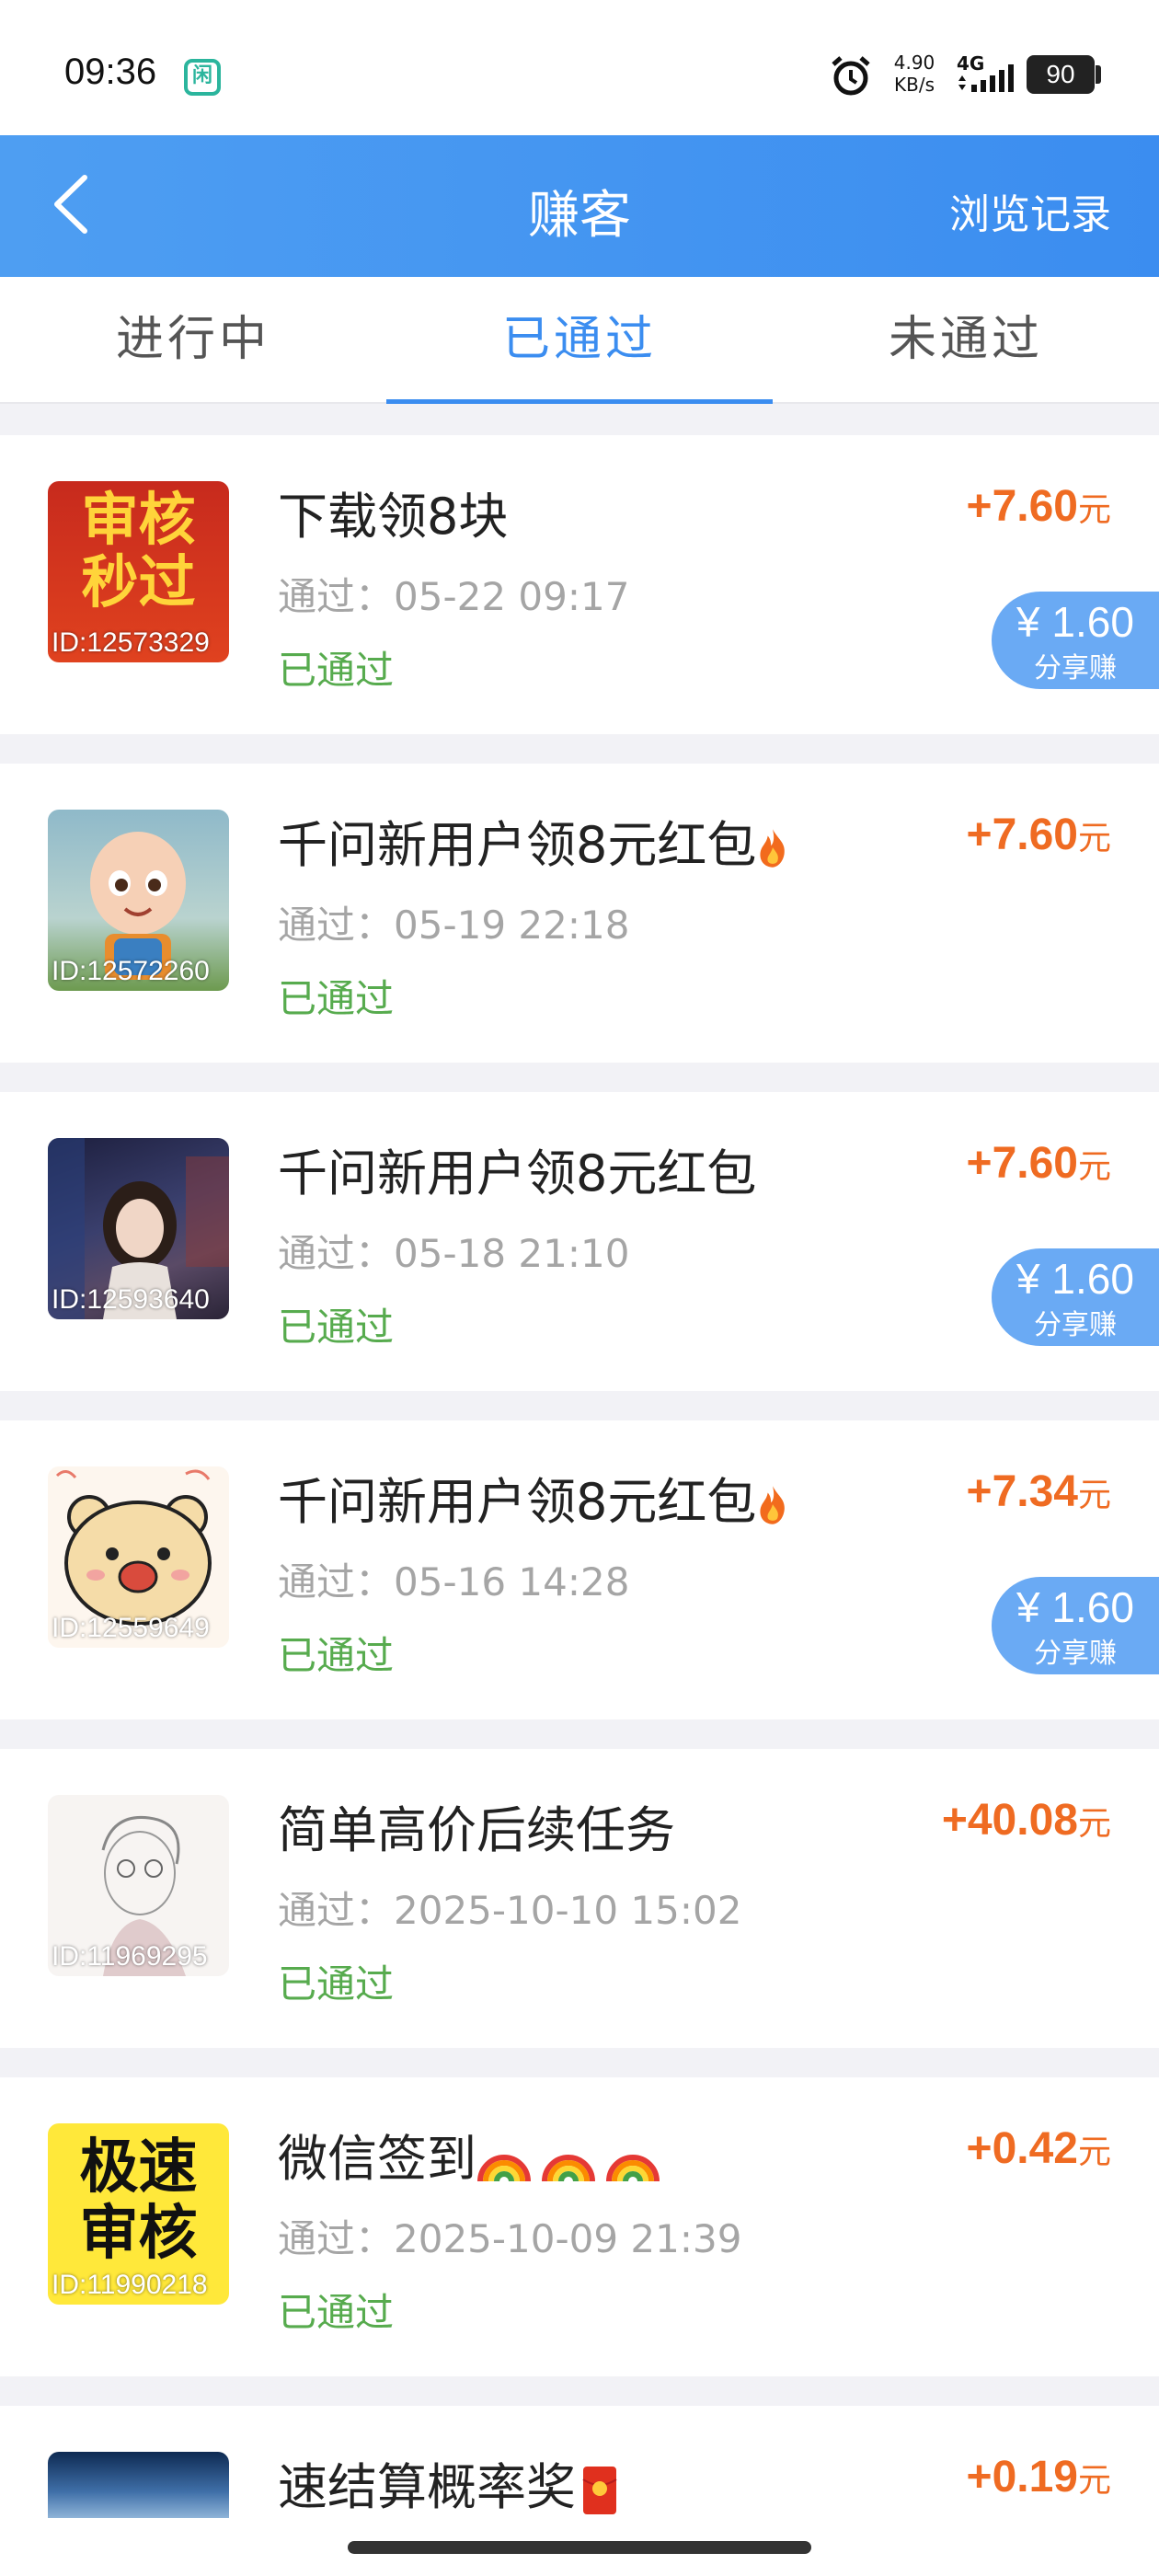  What do you see at coordinates (377, 2159) in the screenshot?
I see `task-title: 微信签到` at bounding box center [377, 2159].